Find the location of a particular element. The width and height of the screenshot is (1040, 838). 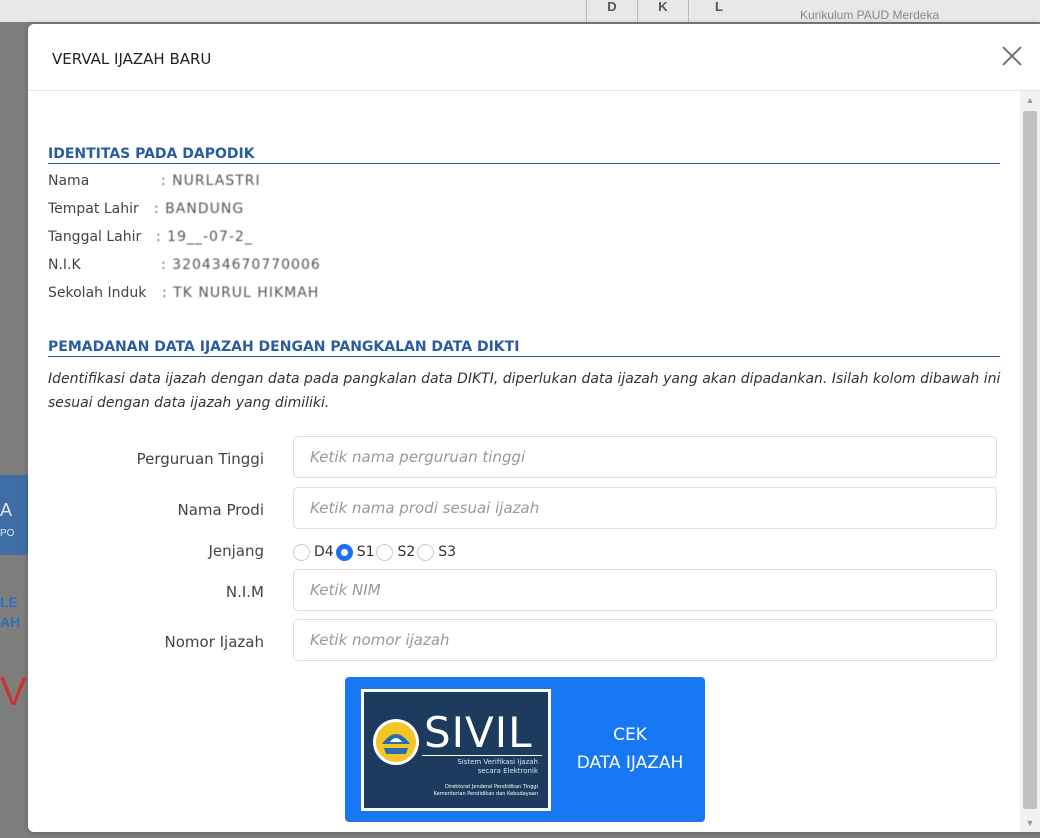

background-cell-l: L is located at coordinates (718, 11).